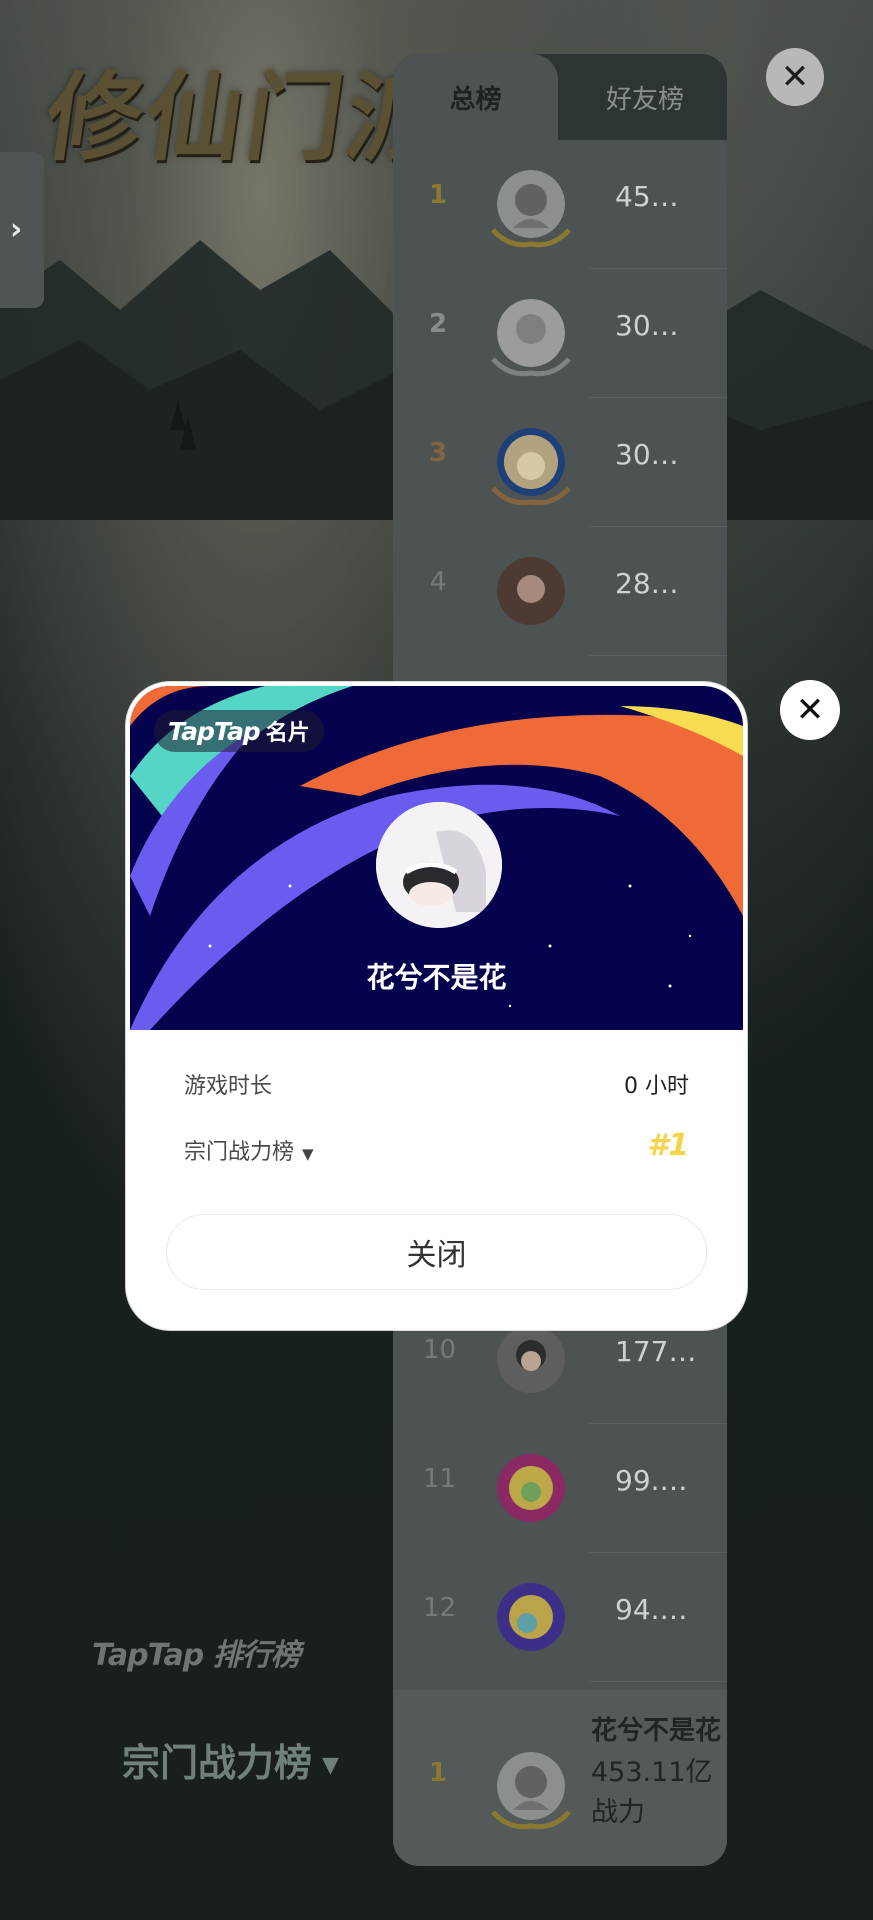 This screenshot has width=873, height=1920. Describe the element at coordinates (668, 1145) in the screenshot. I see `board-rank-value: #1` at that location.